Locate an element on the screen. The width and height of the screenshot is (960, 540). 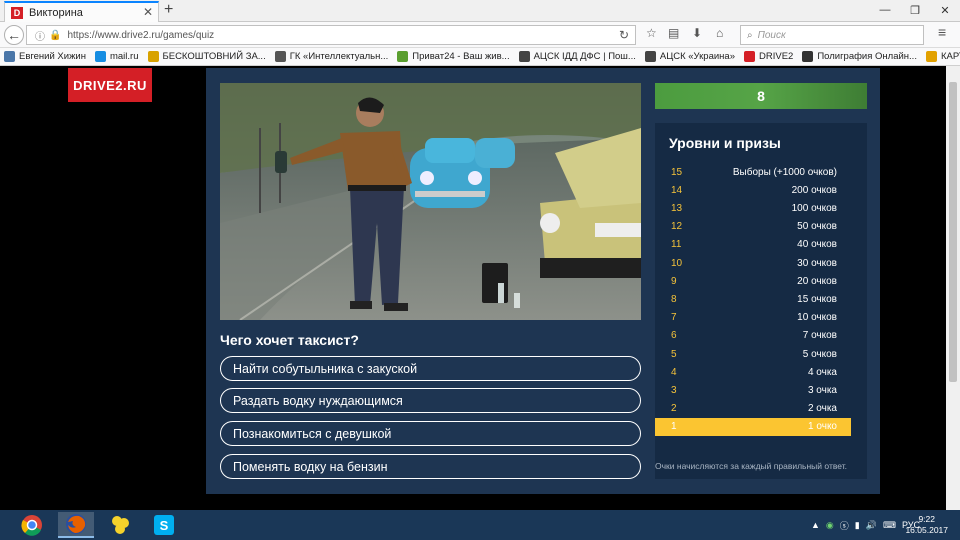
reload-icon: ↻ is located at coordinates (624, 35).